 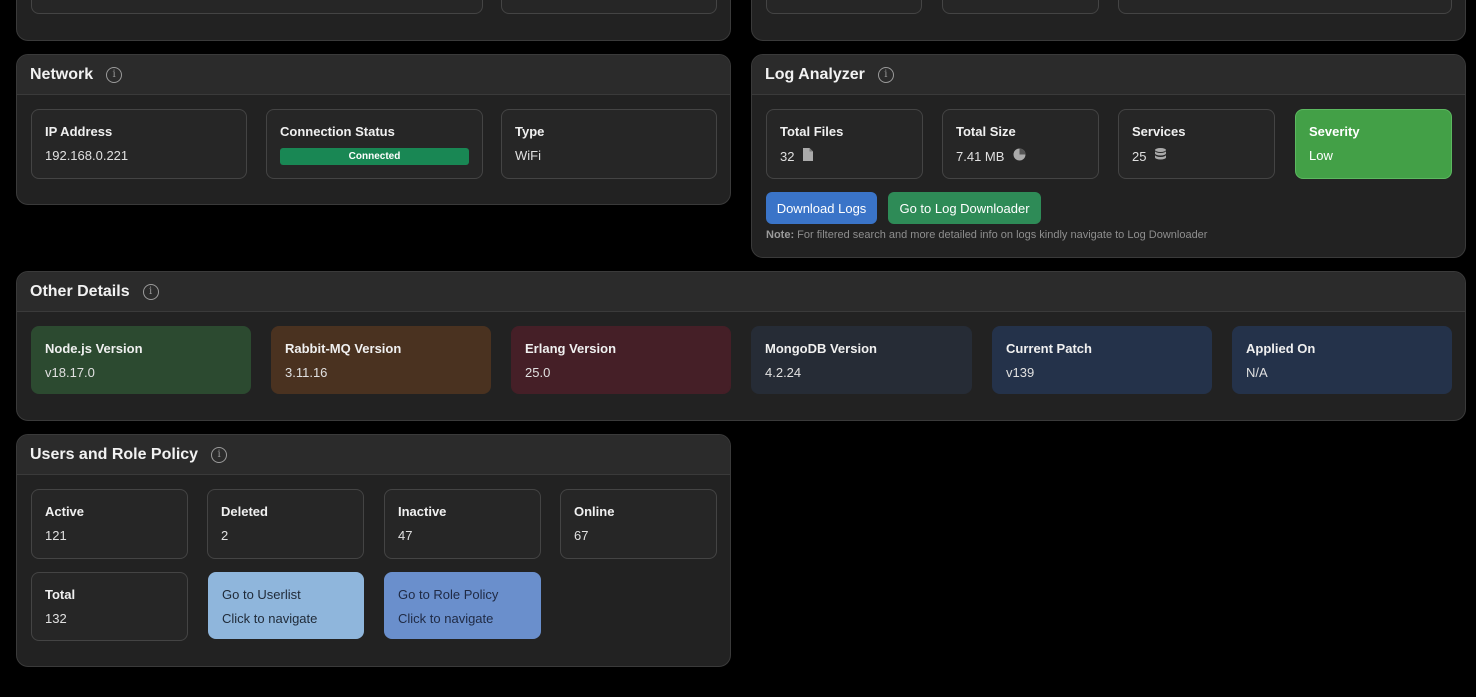 I want to click on go-to-role-policy-card: Go to Role Policy Click to navigate, so click(x=462, y=605).